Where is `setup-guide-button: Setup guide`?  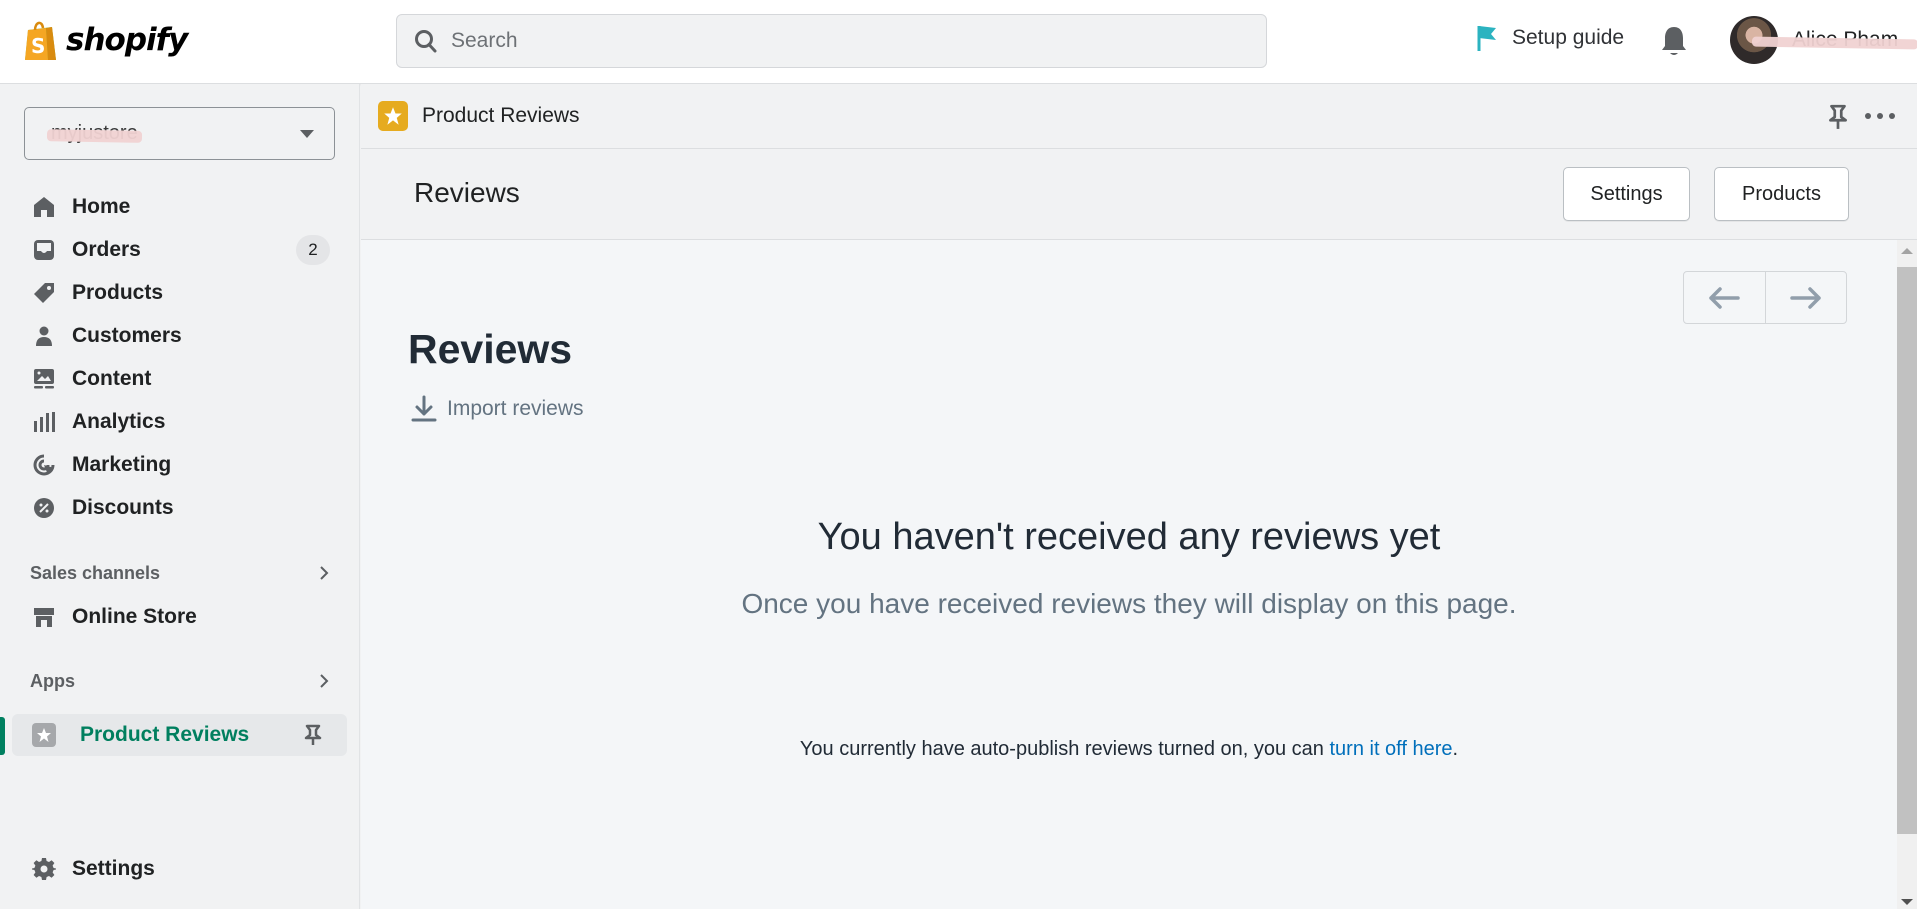 setup-guide-button: Setup guide is located at coordinates (1550, 38).